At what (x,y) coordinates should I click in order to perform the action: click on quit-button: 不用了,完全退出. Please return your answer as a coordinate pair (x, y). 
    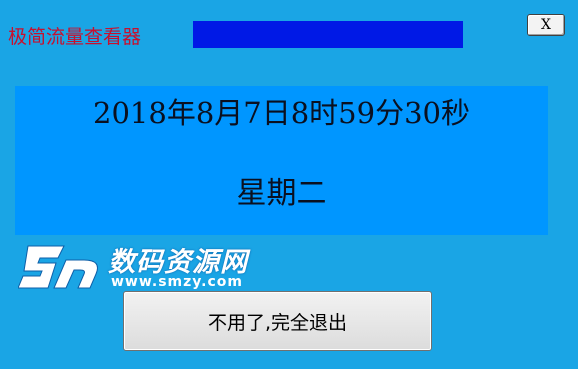
    Looking at the image, I should click on (277, 321).